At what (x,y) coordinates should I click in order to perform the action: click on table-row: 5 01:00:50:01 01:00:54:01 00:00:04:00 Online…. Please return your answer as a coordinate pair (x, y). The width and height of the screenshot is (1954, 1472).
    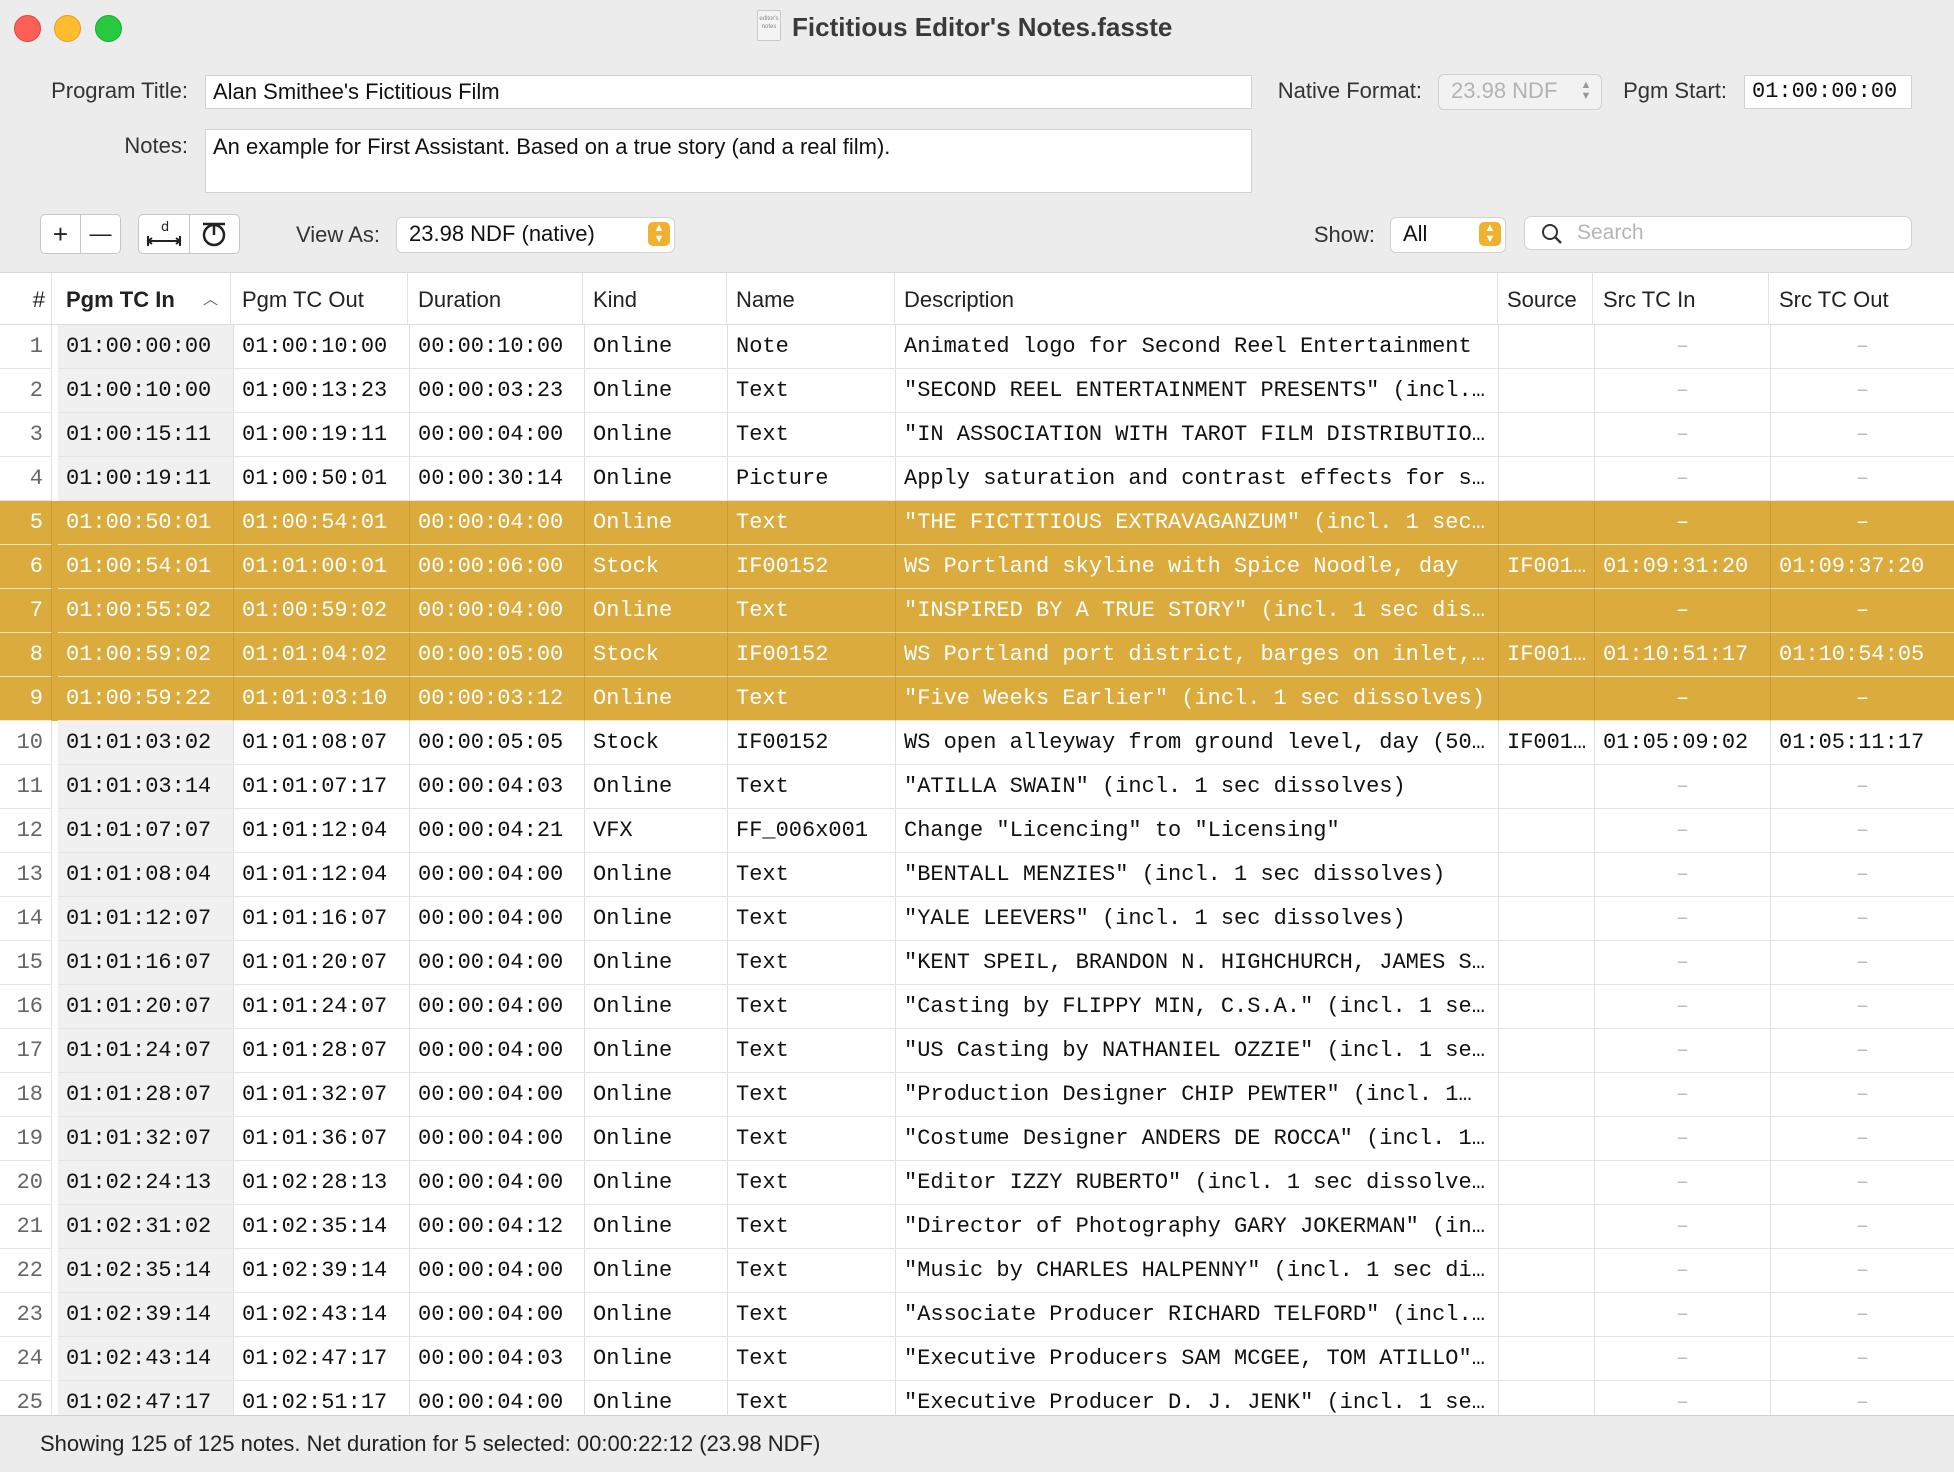
    Looking at the image, I should click on (977, 523).